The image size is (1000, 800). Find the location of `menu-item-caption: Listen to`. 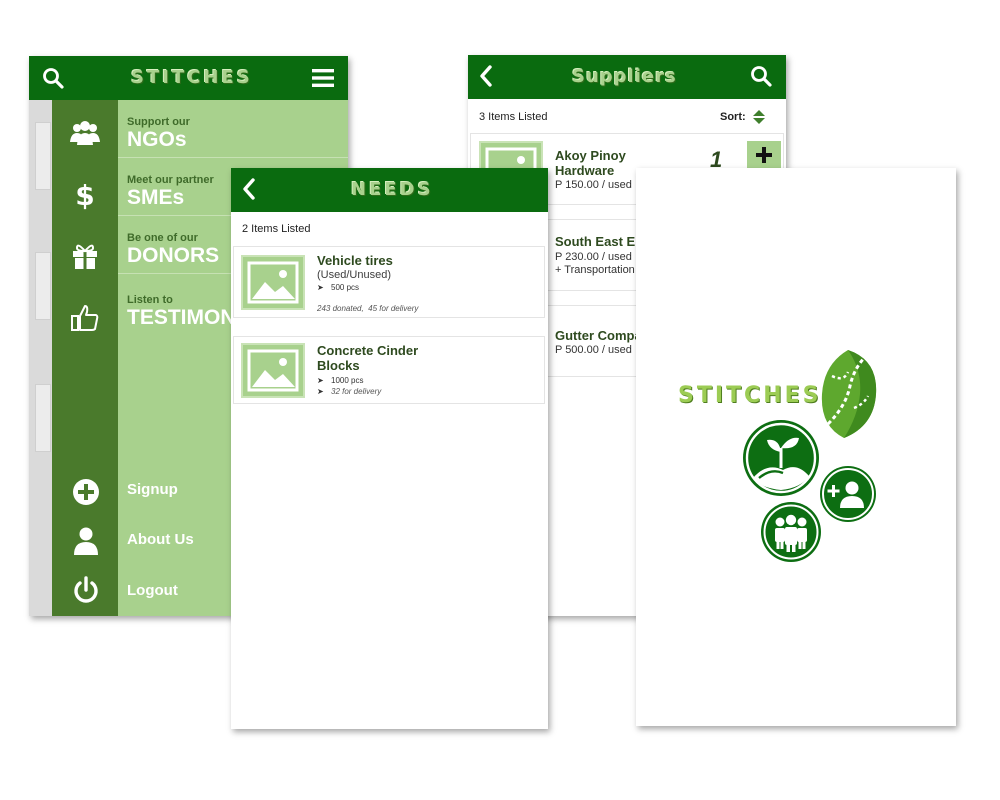

menu-item-caption: Listen to is located at coordinates (150, 300).